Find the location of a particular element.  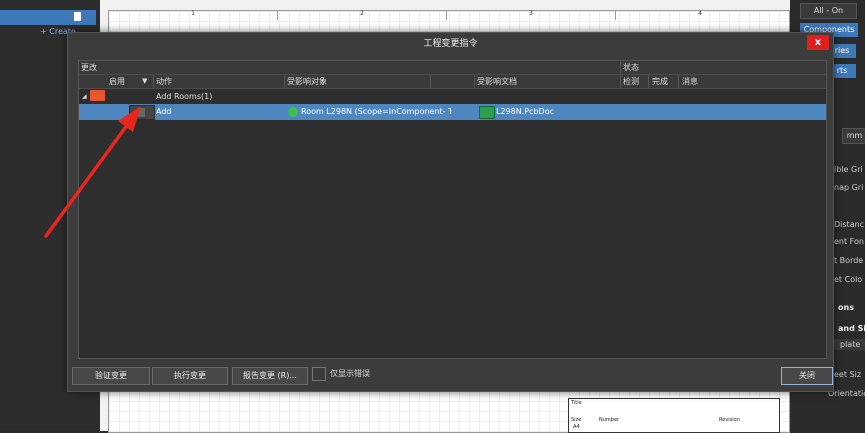

title-block: Title Size Number Revision A4 is located at coordinates (674, 415).